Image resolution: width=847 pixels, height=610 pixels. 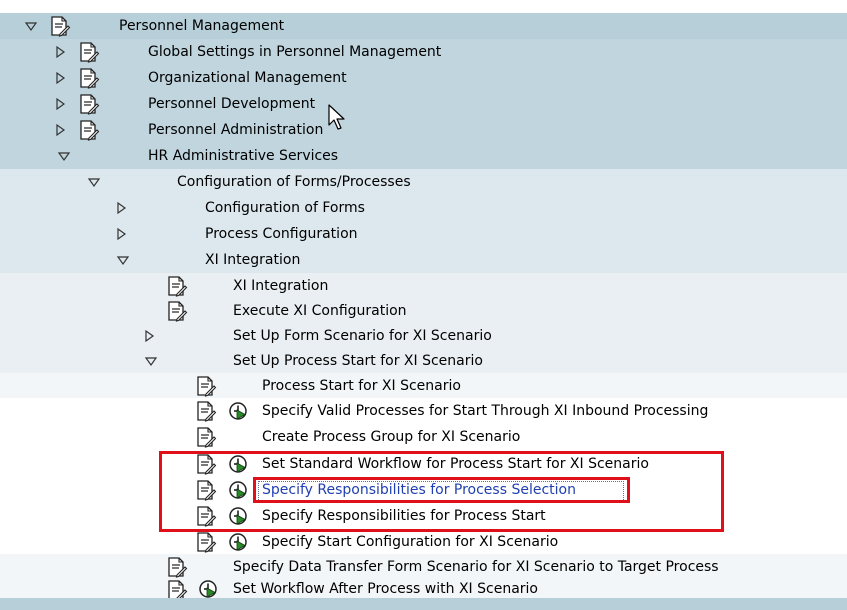 I want to click on tree-node-label: Create Process Group for XI Scenario, so click(x=391, y=437).